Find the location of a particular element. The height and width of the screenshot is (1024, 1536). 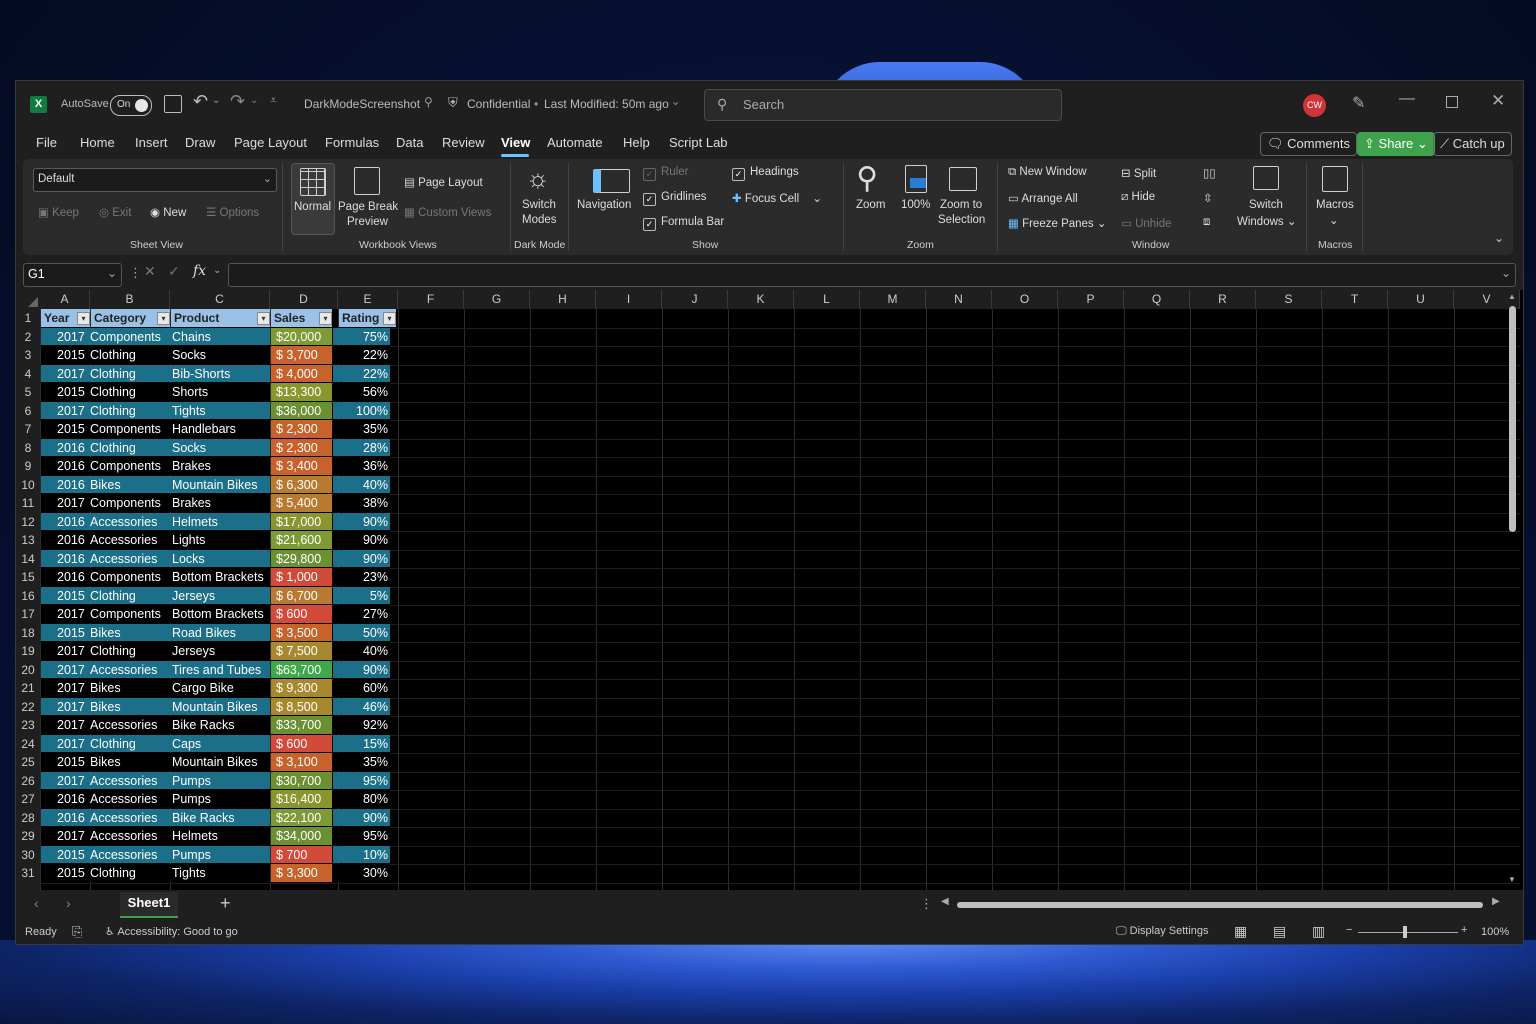

sales-cell: $ 7,500 is located at coordinates (302, 651).